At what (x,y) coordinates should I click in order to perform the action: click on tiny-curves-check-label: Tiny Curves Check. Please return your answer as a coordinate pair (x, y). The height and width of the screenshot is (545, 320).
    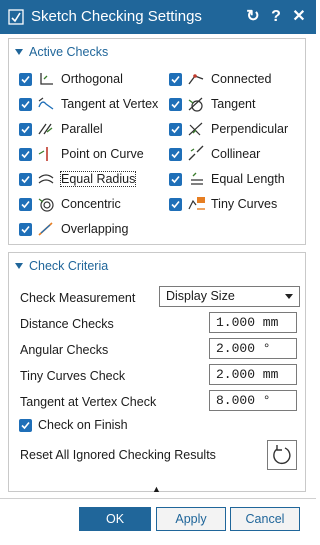
    Looking at the image, I should click on (73, 376).